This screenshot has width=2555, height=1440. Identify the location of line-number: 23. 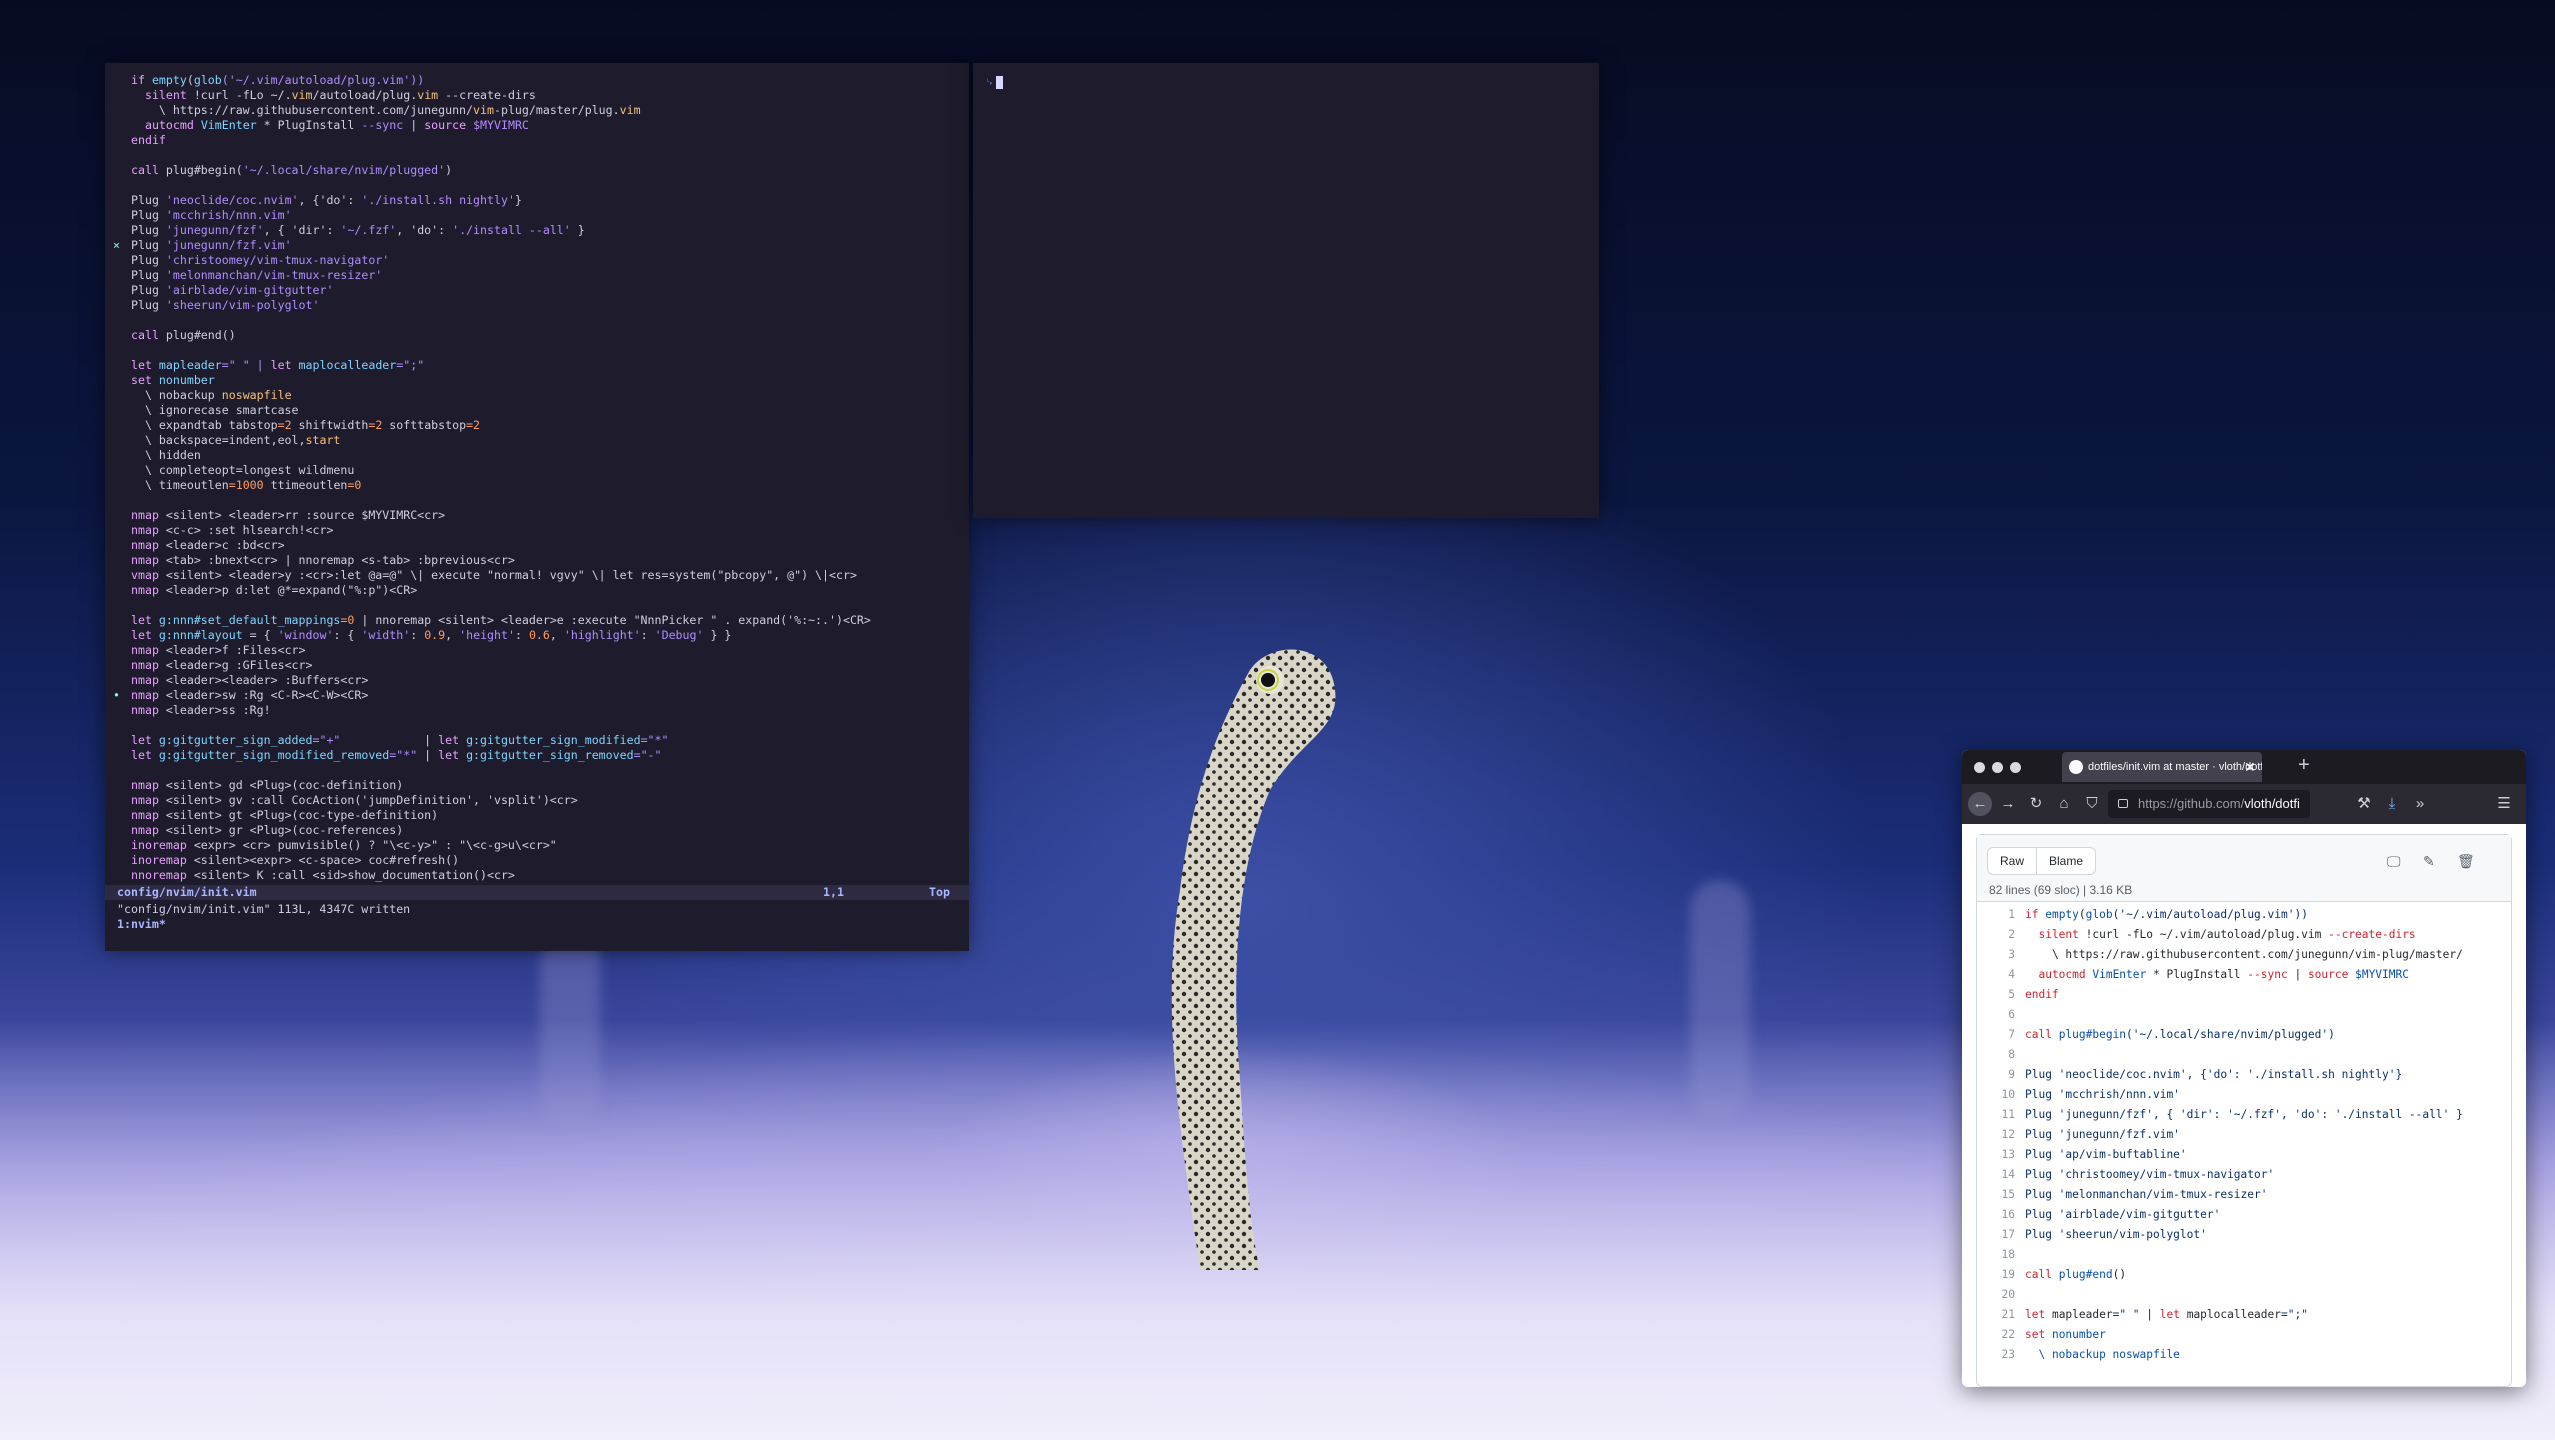
(1996, 1355).